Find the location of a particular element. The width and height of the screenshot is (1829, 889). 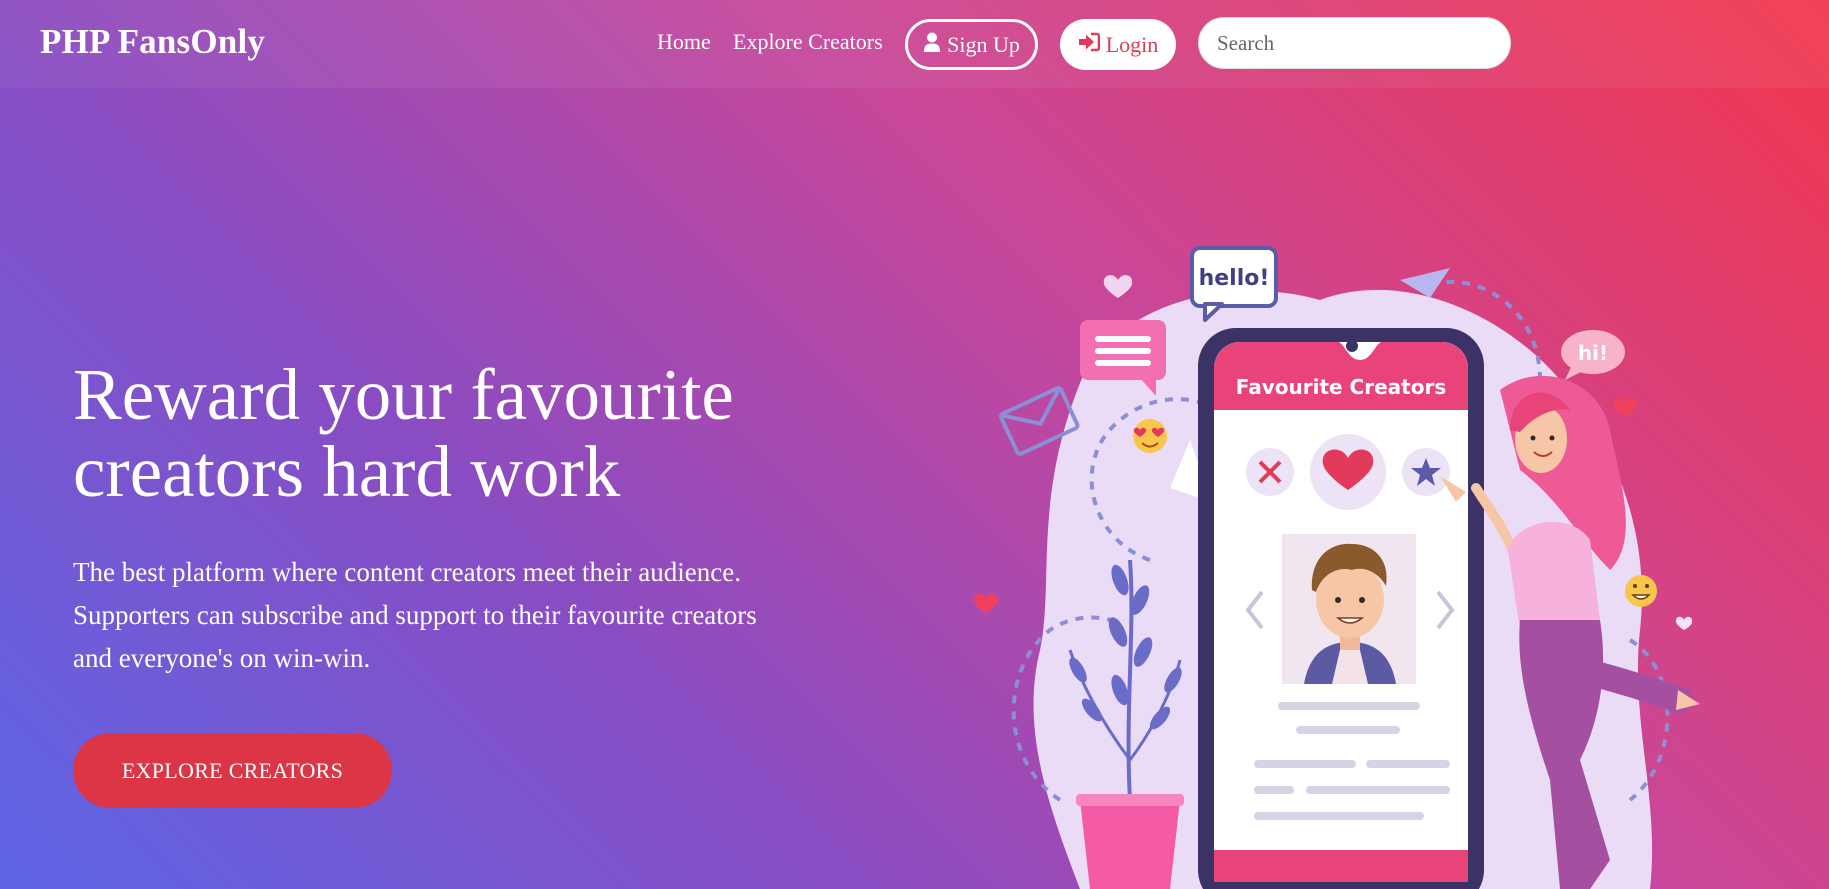

signup-button: Sign Up is located at coordinates (971, 44).